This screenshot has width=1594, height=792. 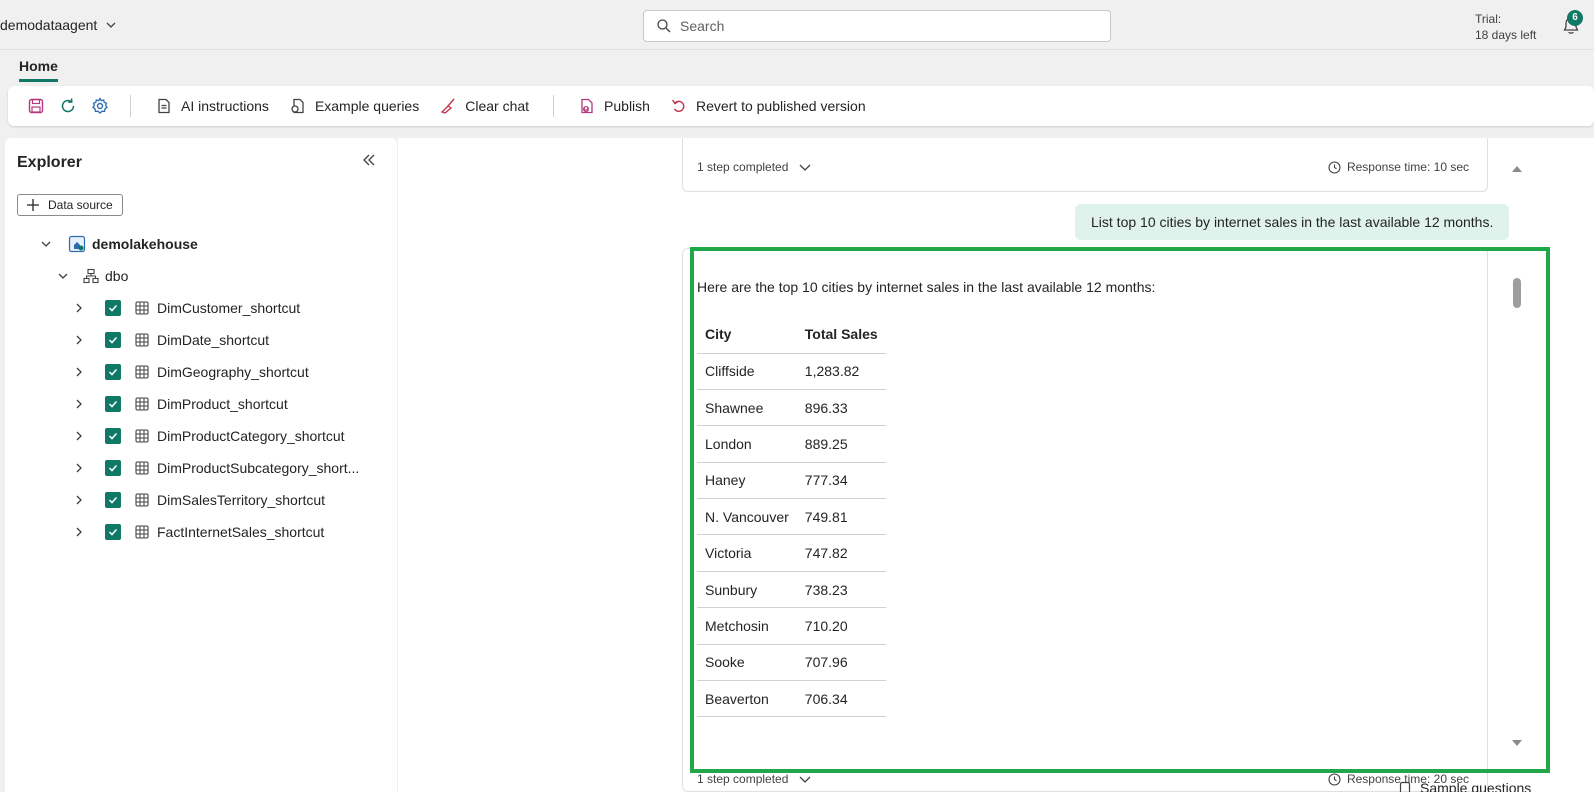 I want to click on schema-name: dbo, so click(x=117, y=276).